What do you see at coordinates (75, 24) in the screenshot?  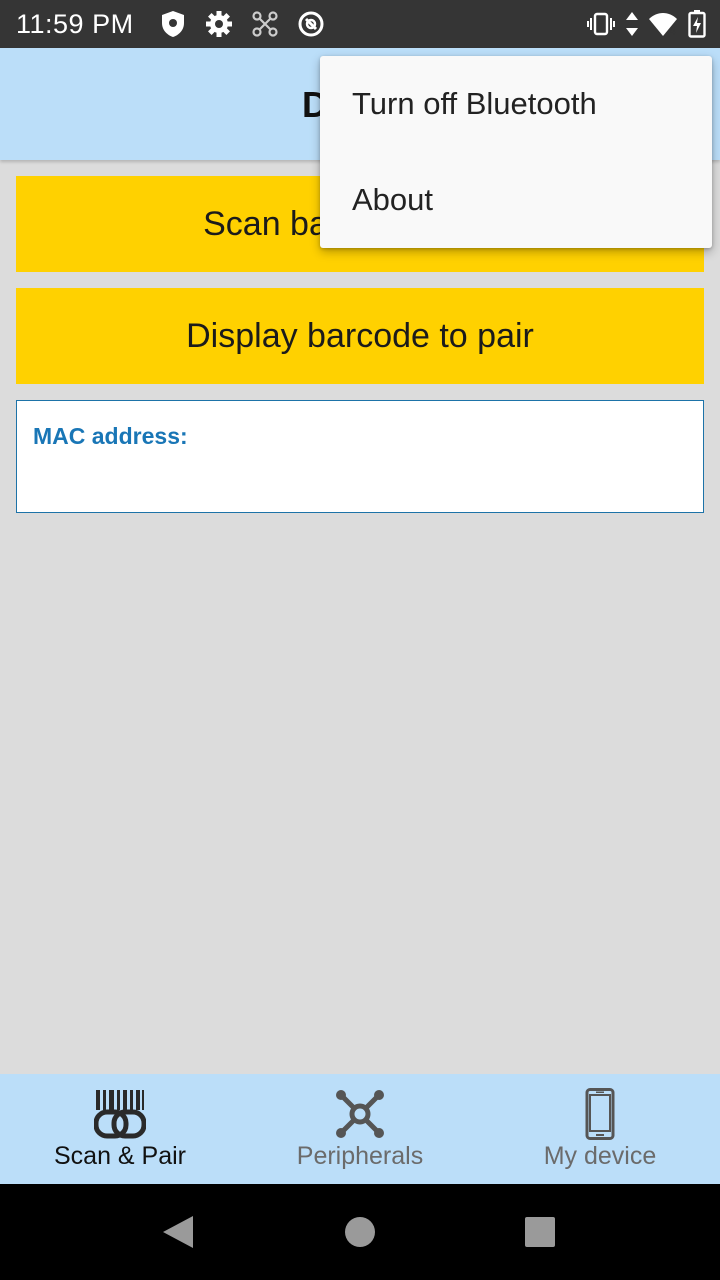 I see `status-time: 11:59 PM` at bounding box center [75, 24].